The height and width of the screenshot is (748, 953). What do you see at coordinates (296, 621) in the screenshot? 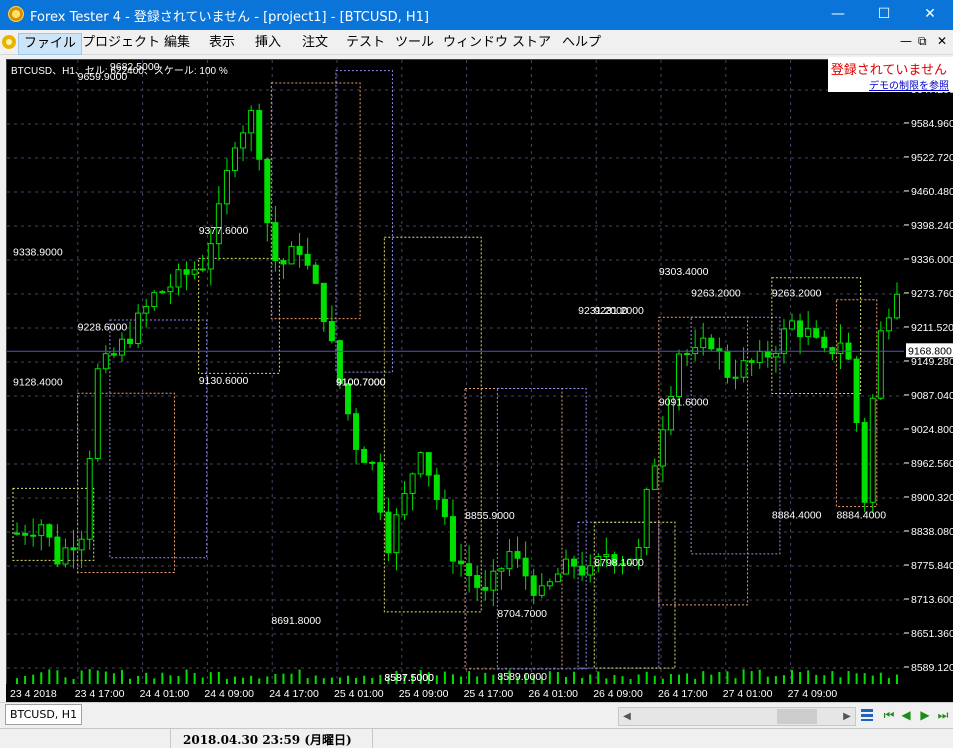
I see `price-annotation: 8691.8000` at bounding box center [296, 621].